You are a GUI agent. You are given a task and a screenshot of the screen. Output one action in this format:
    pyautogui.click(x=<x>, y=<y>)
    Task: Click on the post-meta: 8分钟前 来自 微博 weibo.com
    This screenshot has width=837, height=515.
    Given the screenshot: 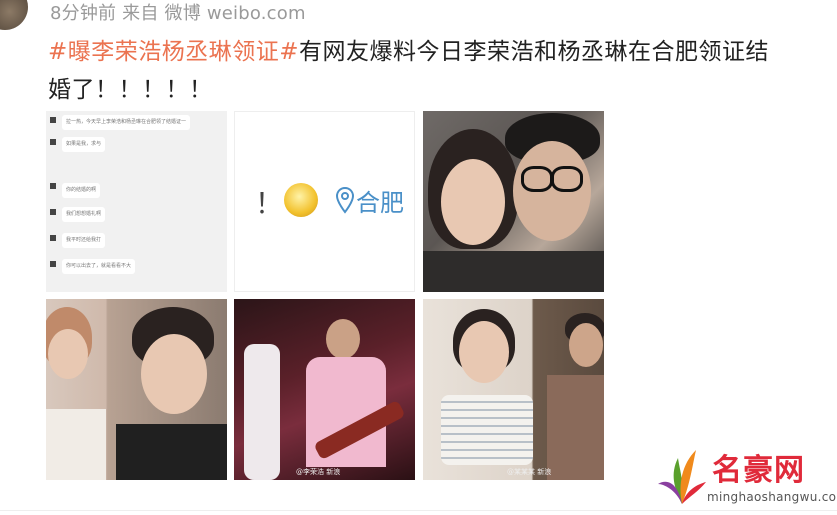 What is the action you would take?
    pyautogui.click(x=178, y=13)
    